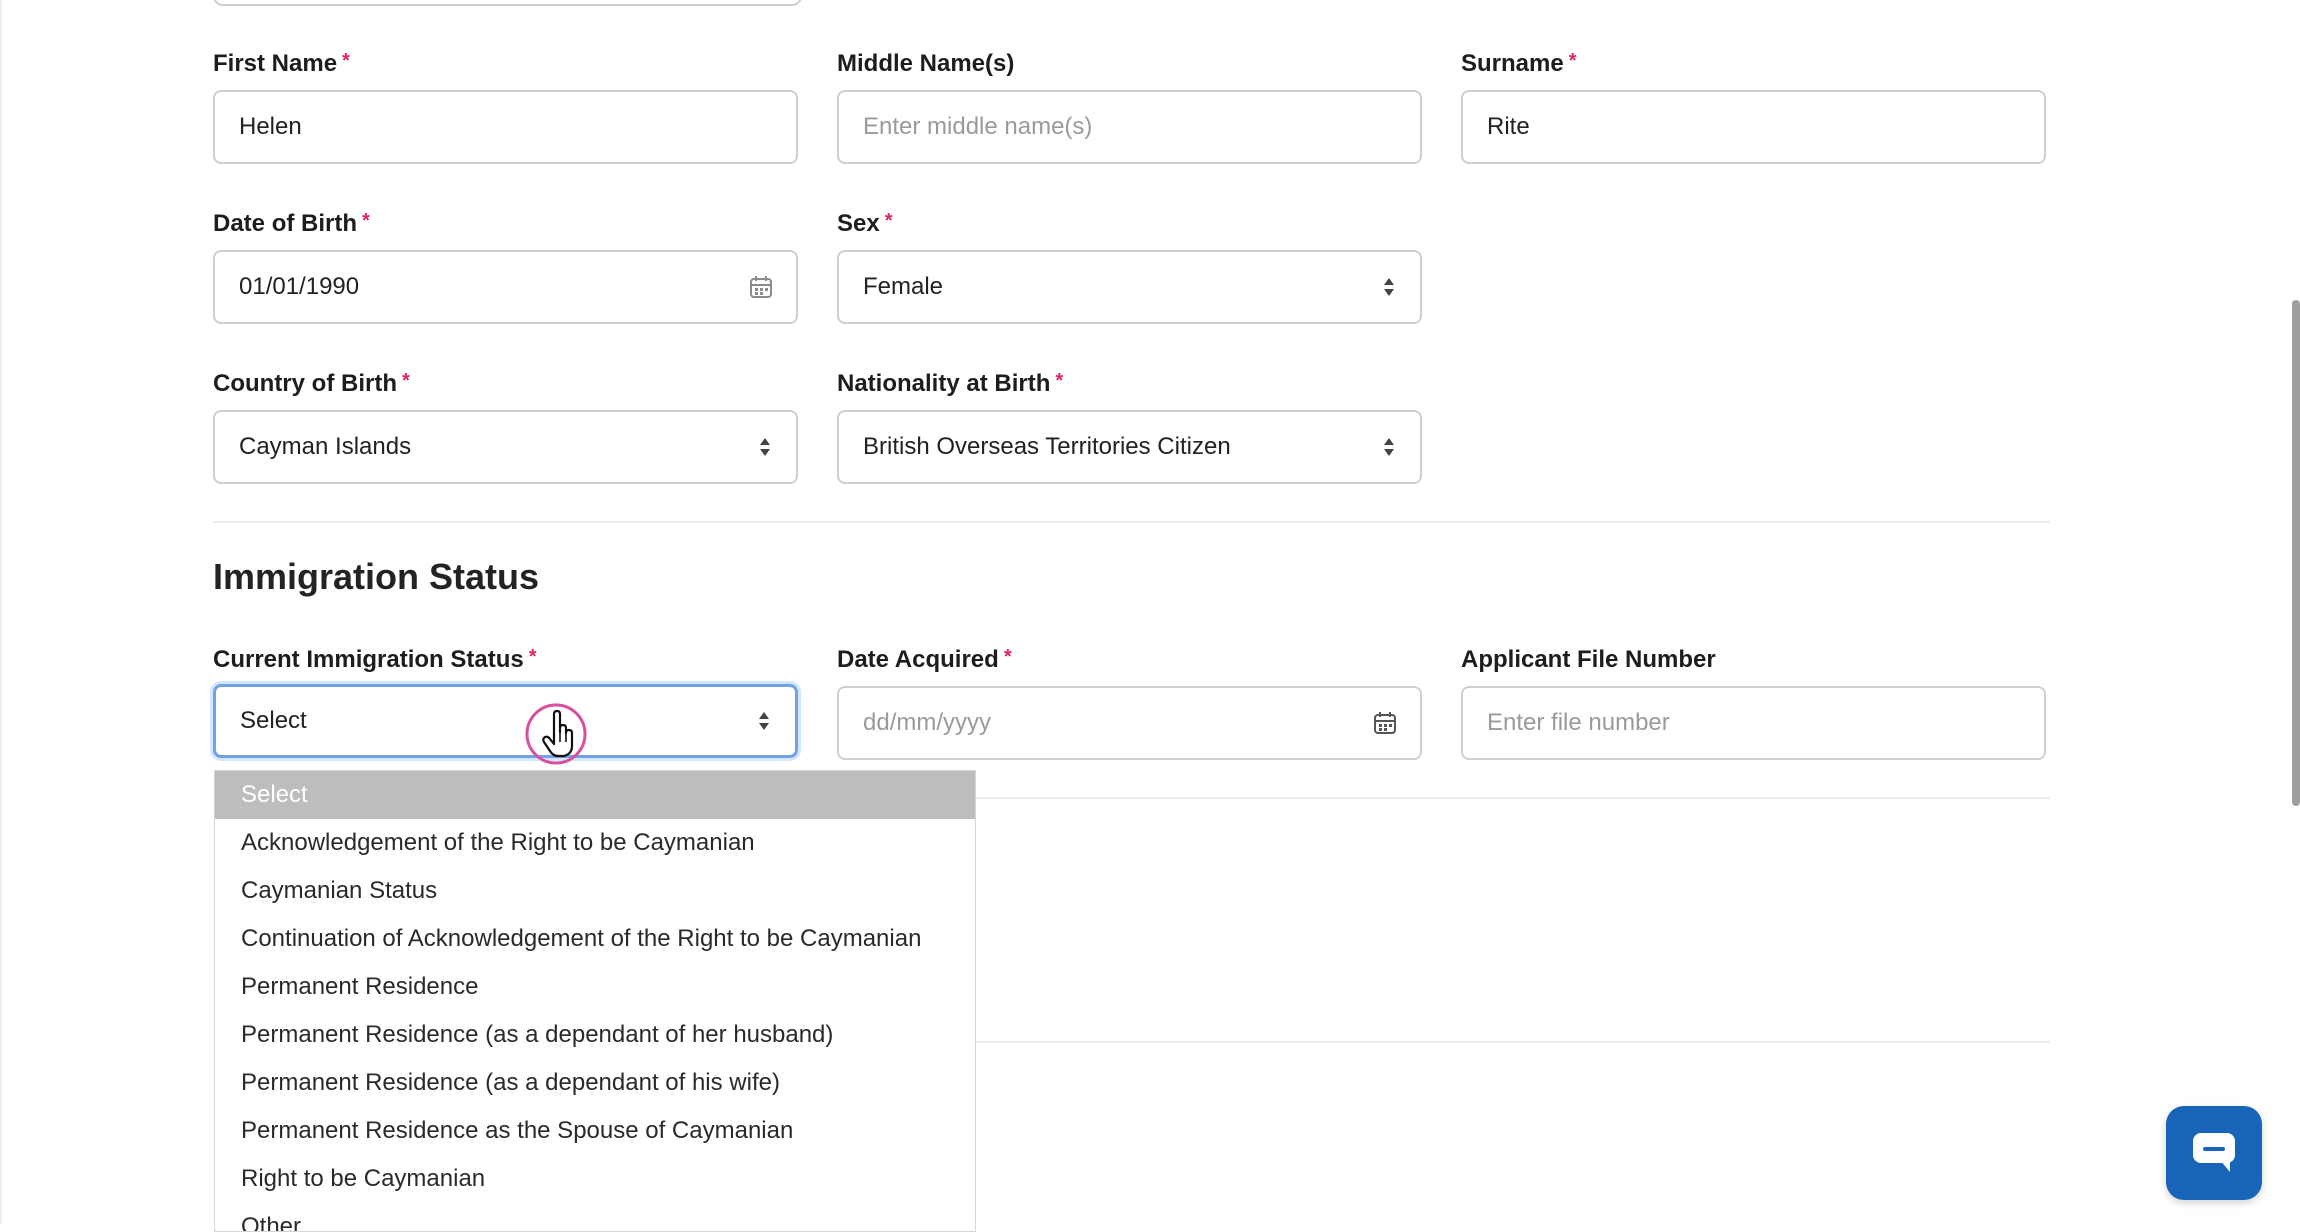  I want to click on first-name-input: Helen, so click(505, 127).